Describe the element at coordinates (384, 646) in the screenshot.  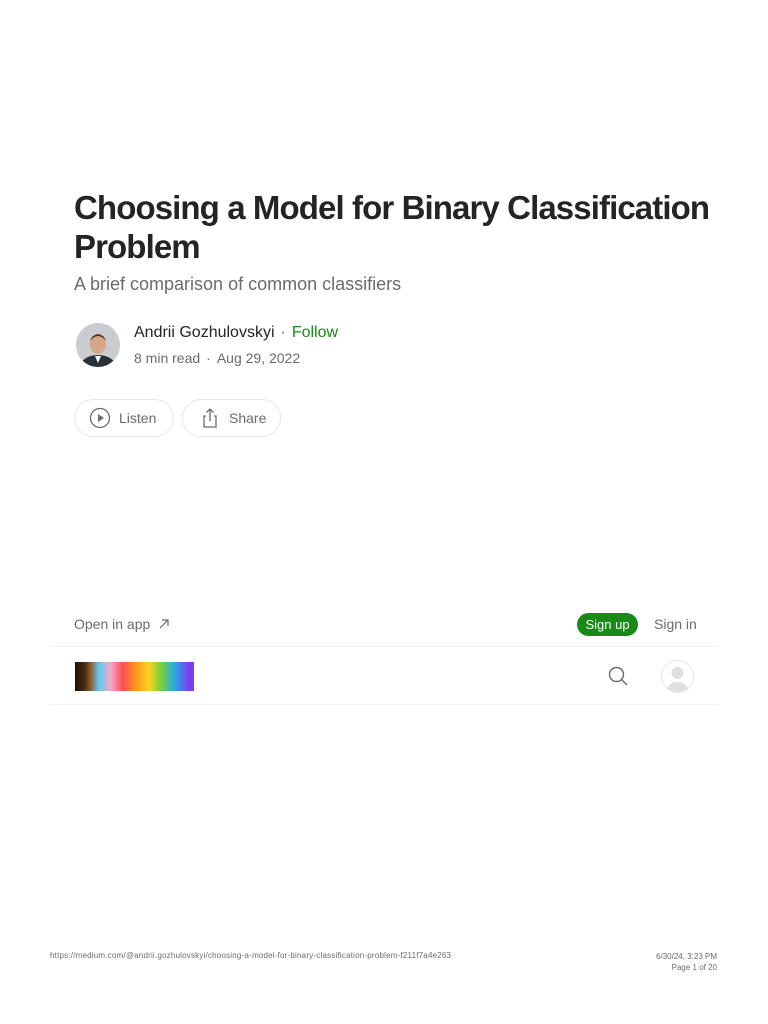
I see `header-divider-top` at that location.